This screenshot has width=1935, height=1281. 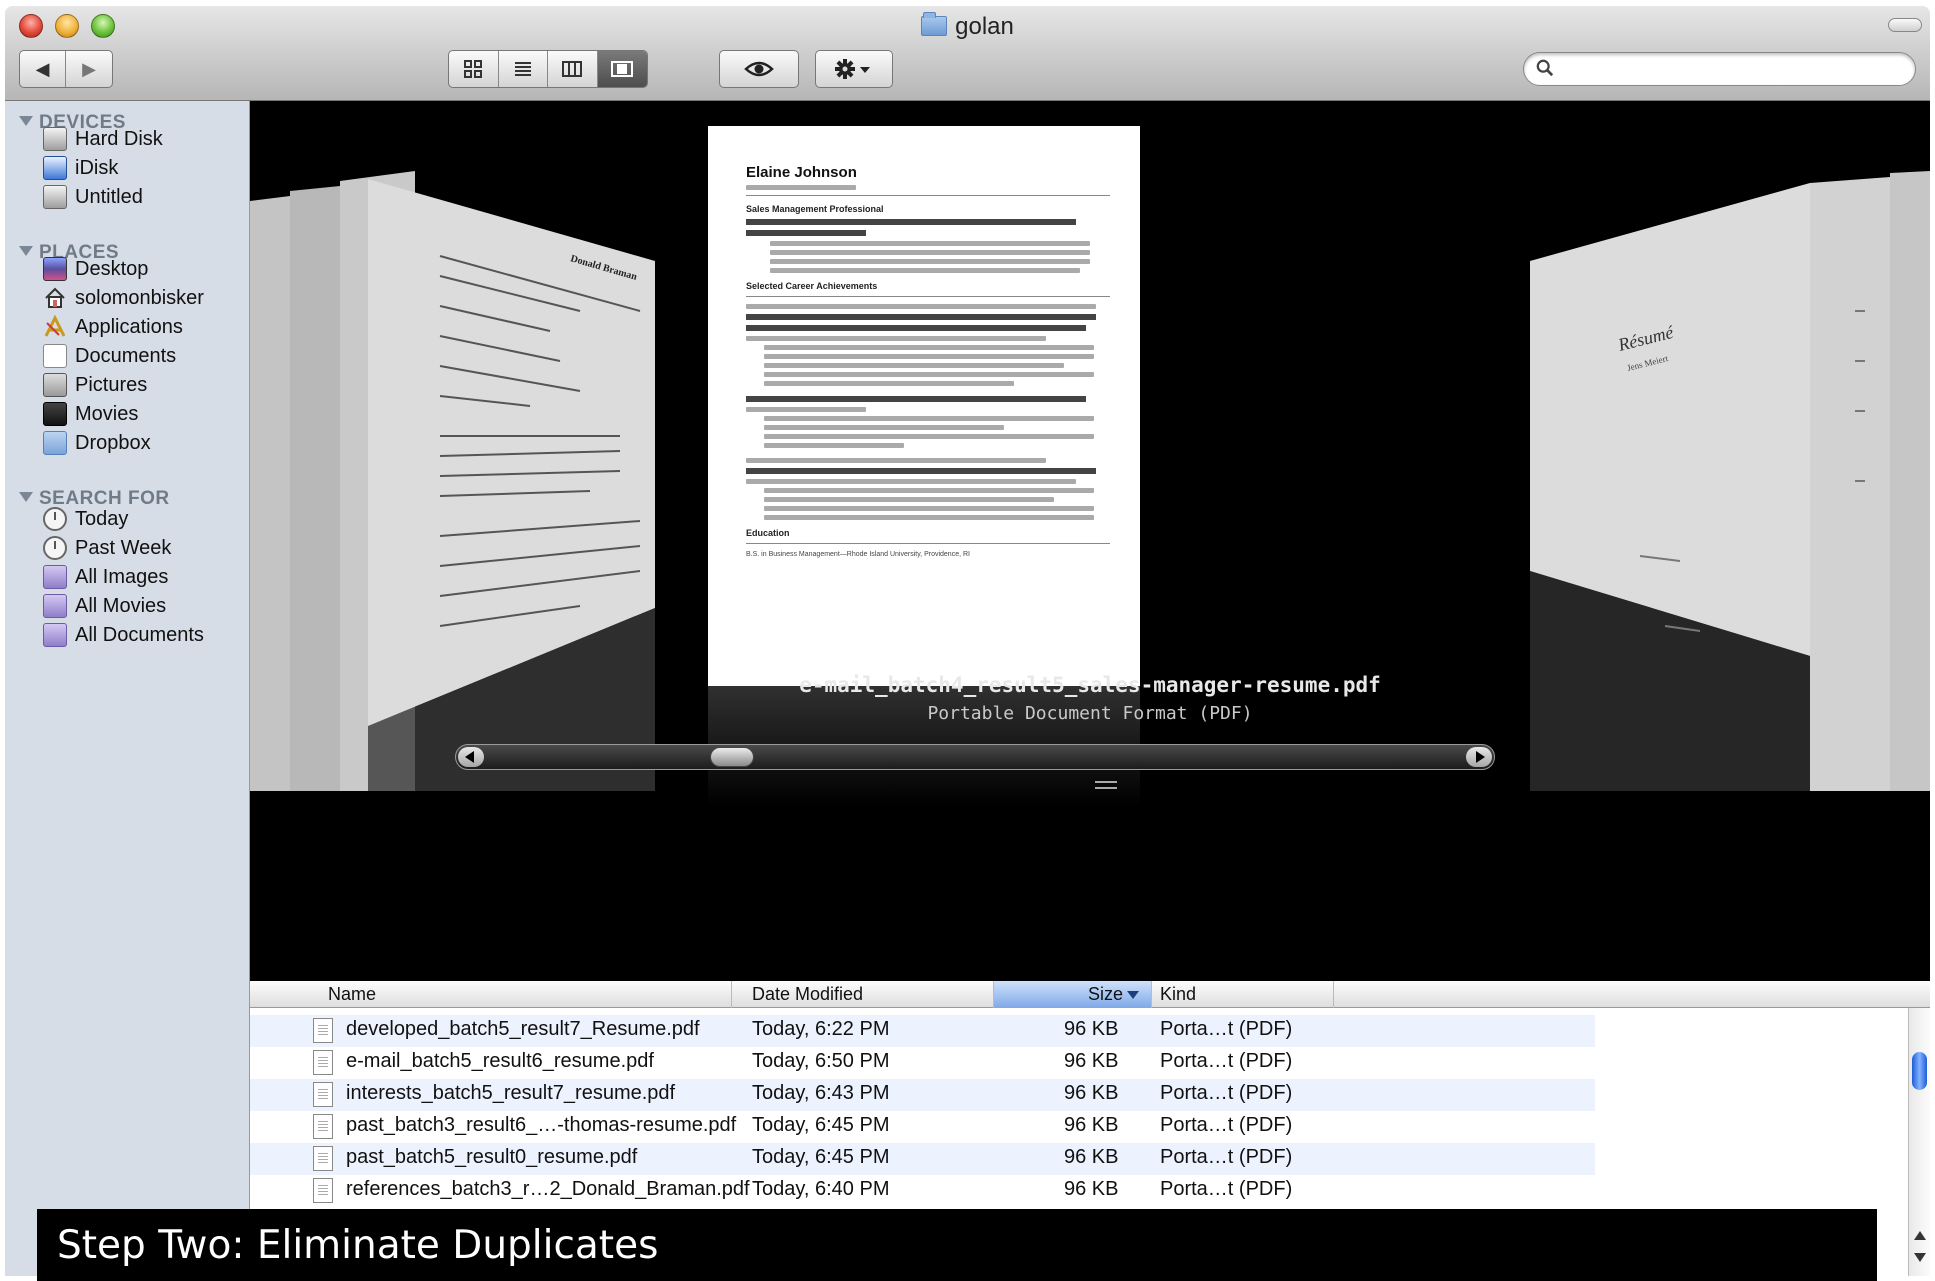 I want to click on scroll-down-arrow-icon, so click(x=1920, y=1257).